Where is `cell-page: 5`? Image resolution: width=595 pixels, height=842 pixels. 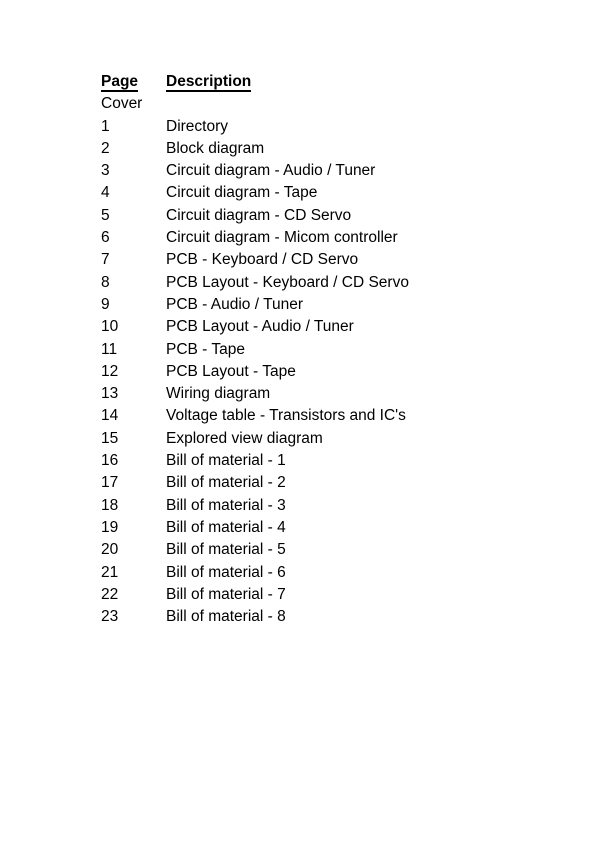 cell-page: 5 is located at coordinates (105, 215).